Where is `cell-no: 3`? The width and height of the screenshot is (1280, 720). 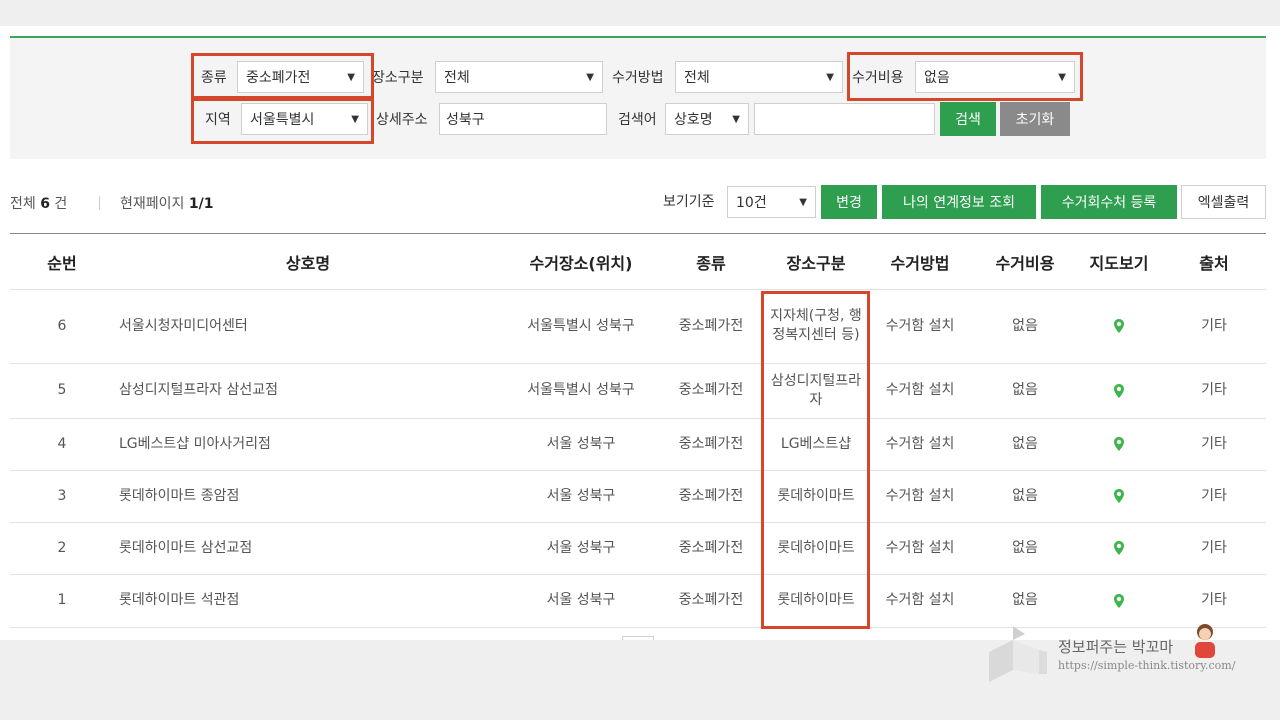
cell-no: 3 is located at coordinates (62, 495).